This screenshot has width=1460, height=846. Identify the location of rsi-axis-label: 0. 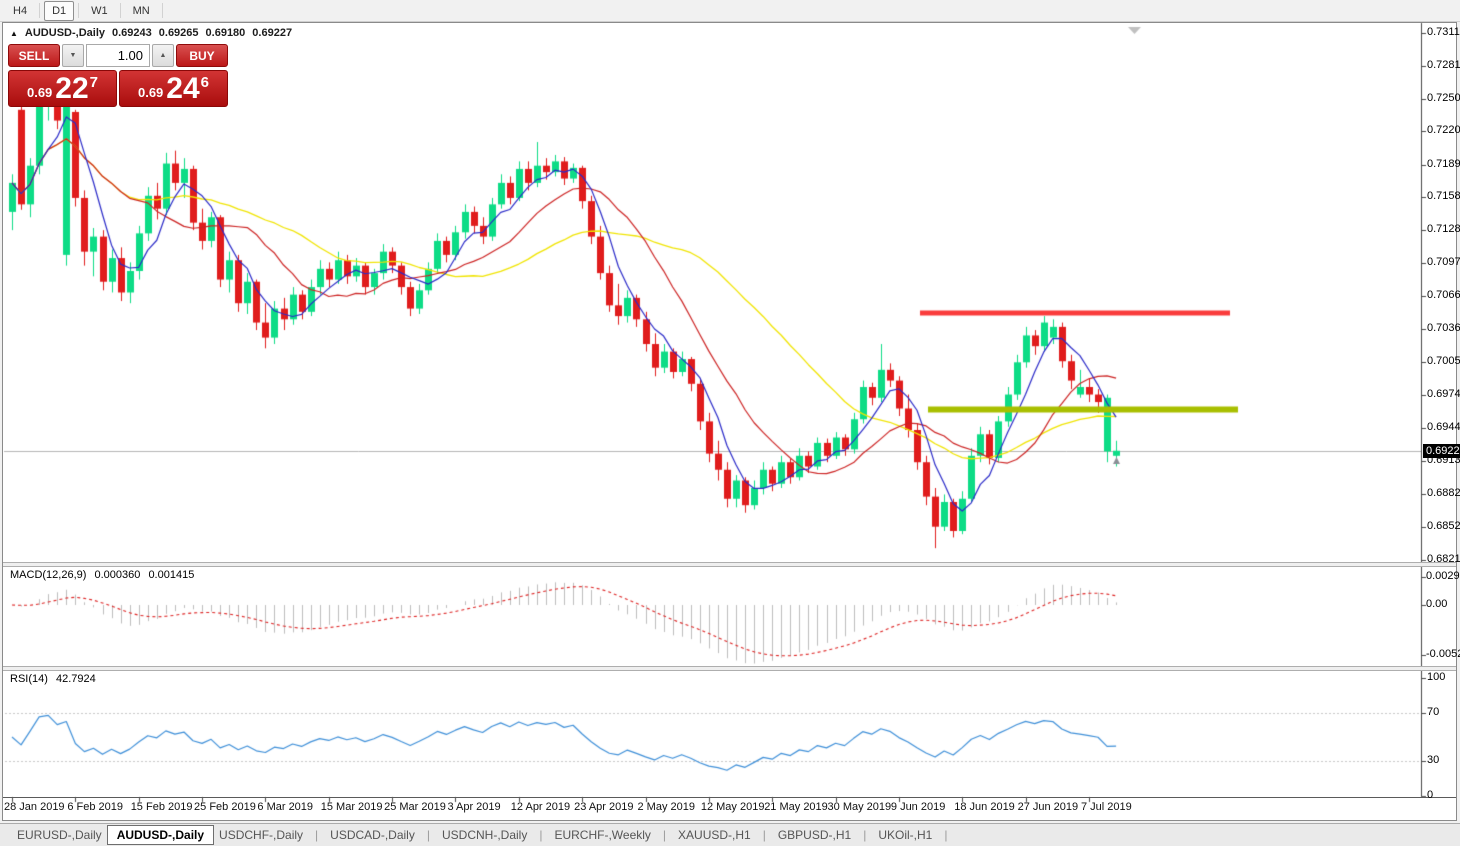
(1430, 795).